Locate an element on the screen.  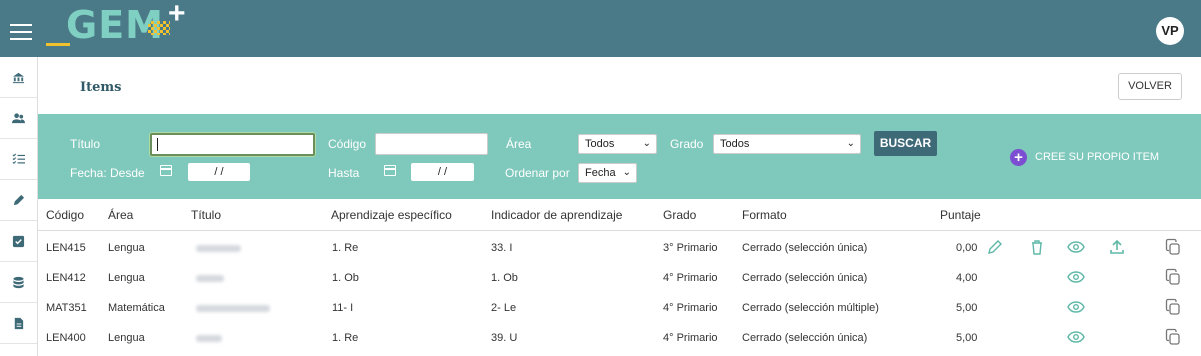
column-header: Indicador de aprendizaje is located at coordinates (557, 215).